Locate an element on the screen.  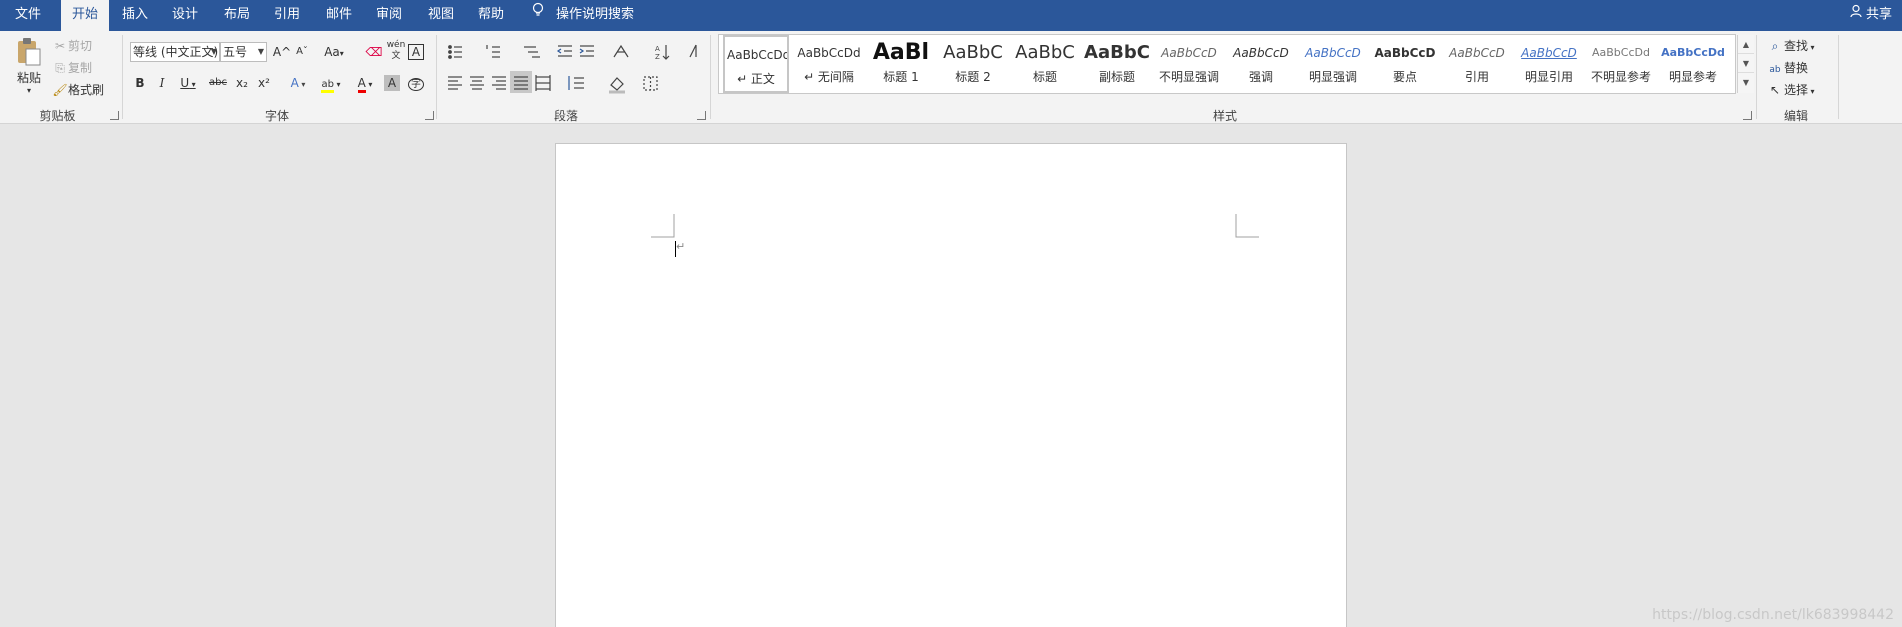
style-normal: AaBbCcDd ↵ 正文 is located at coordinates (756, 64).